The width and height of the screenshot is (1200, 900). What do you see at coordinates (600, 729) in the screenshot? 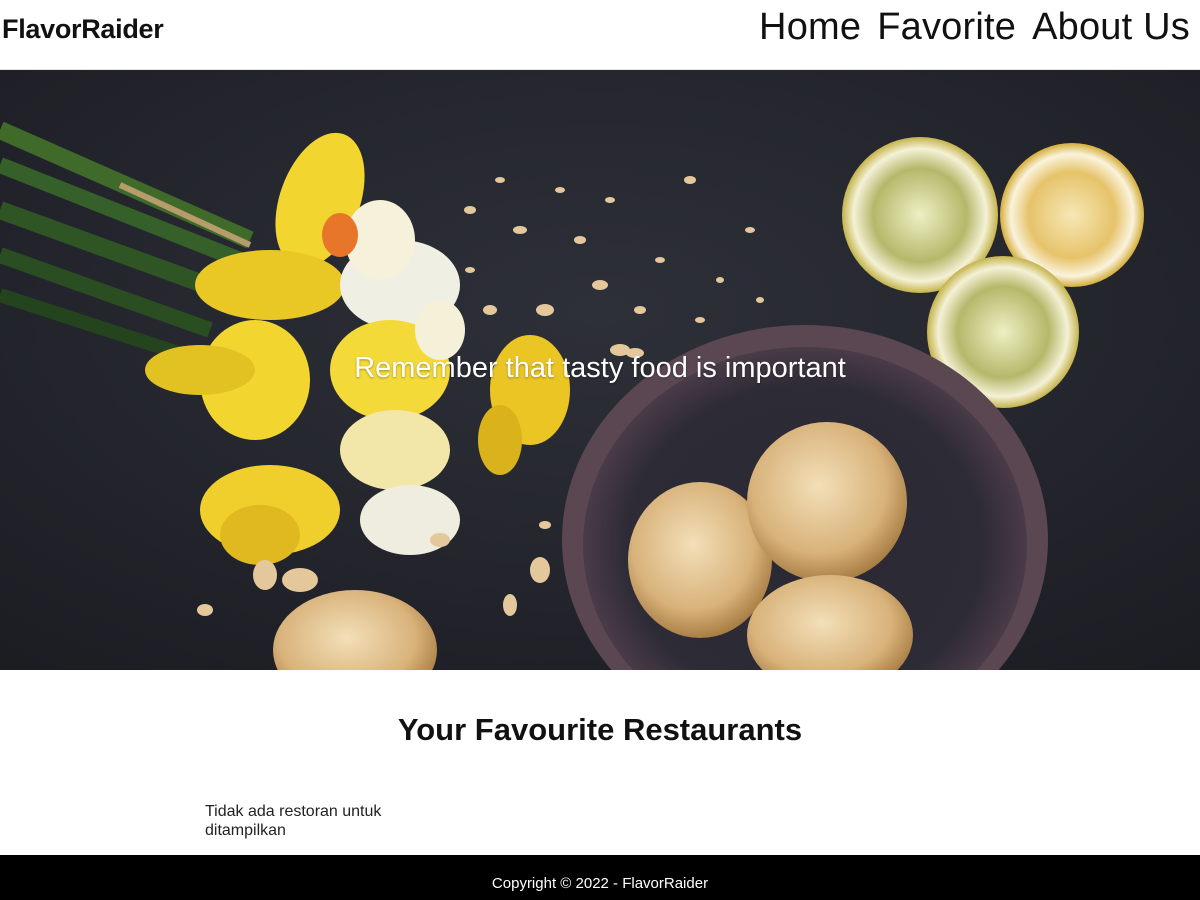
I see `page-title: Your Favourite Restaurants` at bounding box center [600, 729].